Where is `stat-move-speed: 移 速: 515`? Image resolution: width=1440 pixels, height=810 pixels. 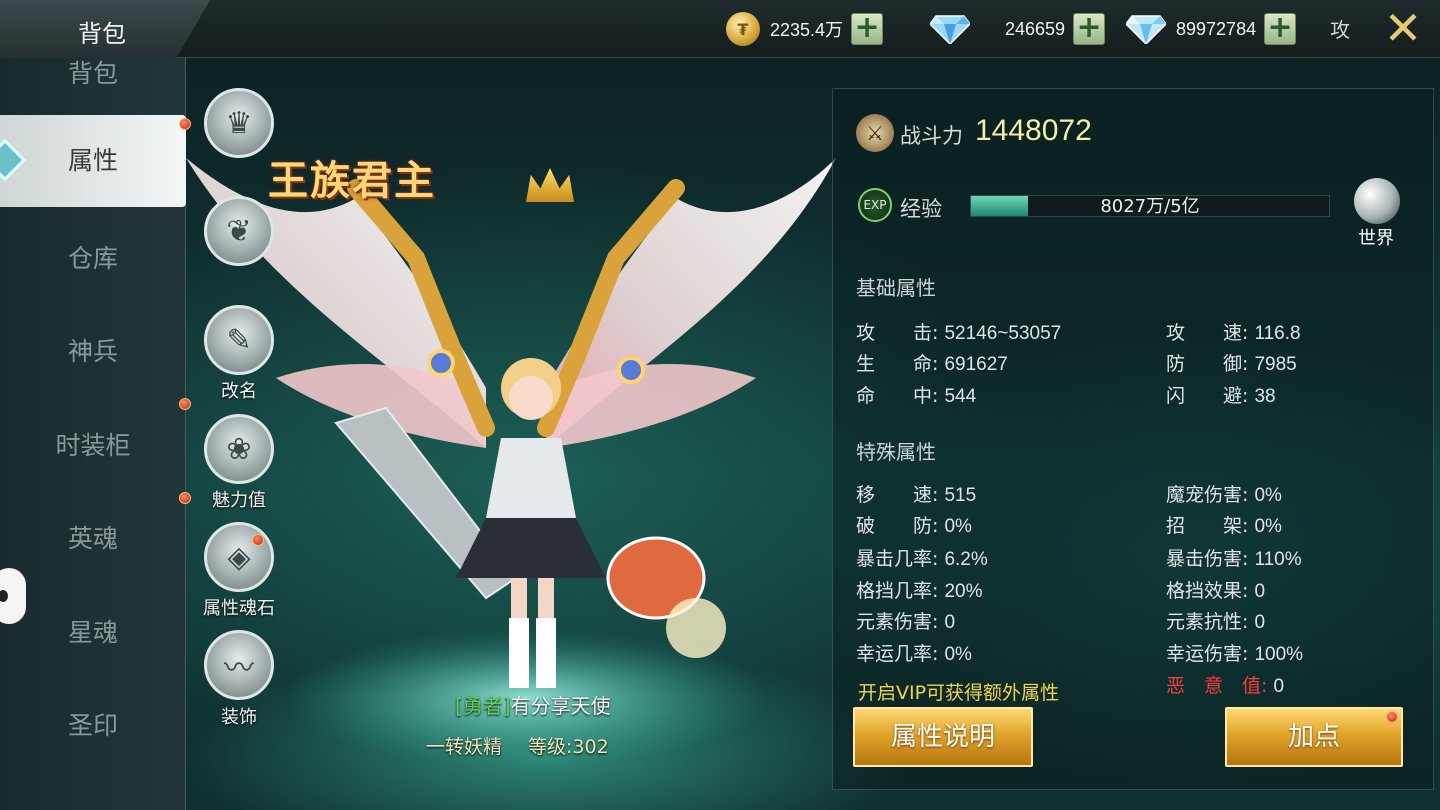 stat-move-speed: 移 速: 515 is located at coordinates (916, 493).